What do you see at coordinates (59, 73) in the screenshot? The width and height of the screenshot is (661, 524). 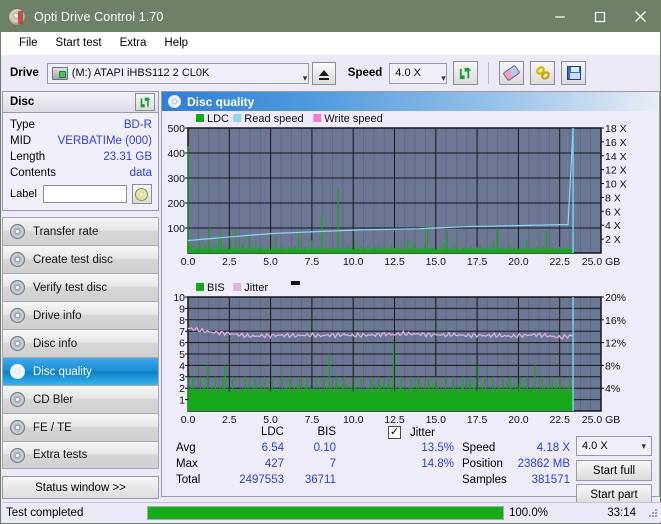 I see `drive-icon` at bounding box center [59, 73].